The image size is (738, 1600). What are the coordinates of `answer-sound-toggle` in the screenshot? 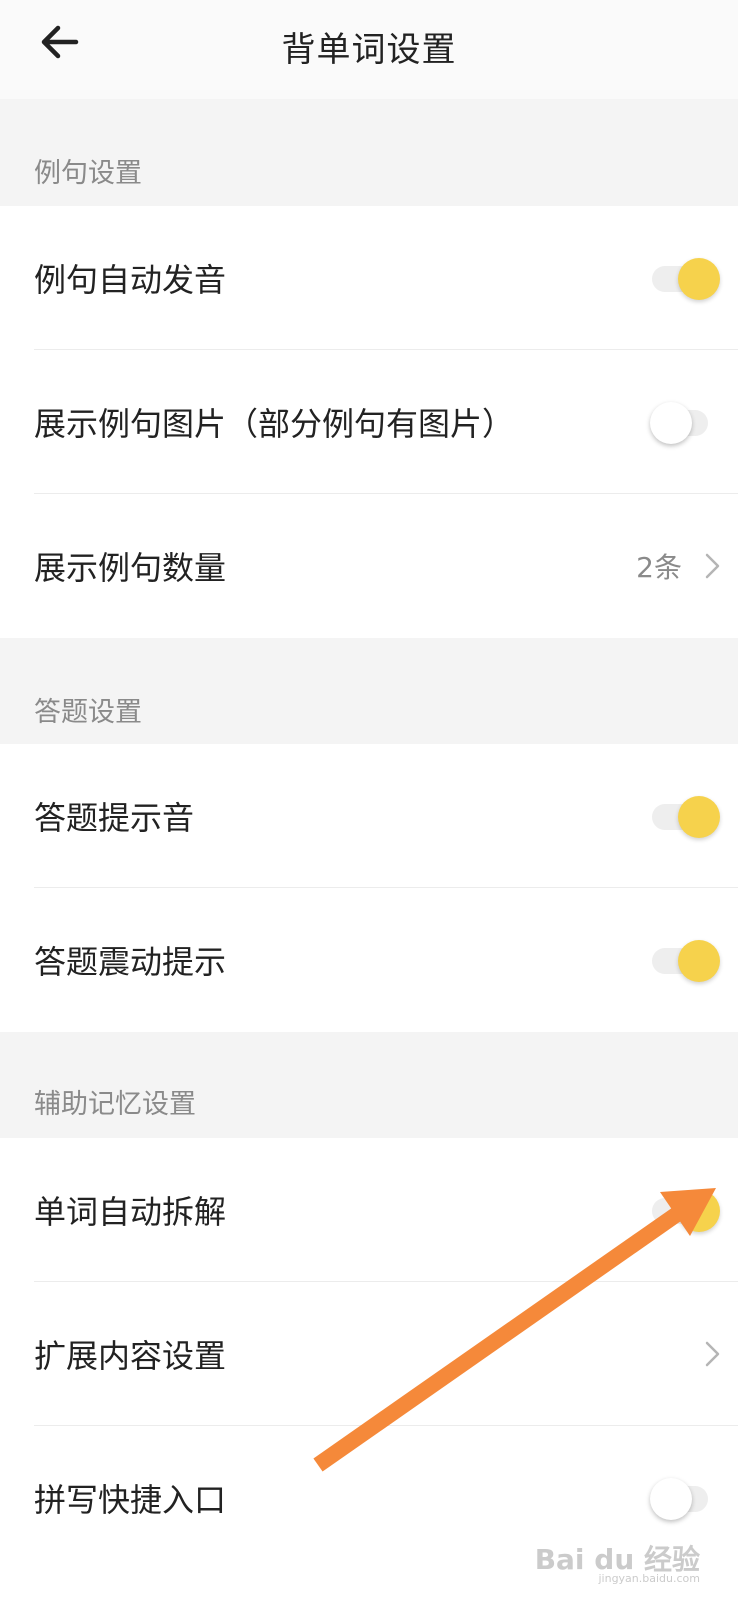 It's located at (686, 817).